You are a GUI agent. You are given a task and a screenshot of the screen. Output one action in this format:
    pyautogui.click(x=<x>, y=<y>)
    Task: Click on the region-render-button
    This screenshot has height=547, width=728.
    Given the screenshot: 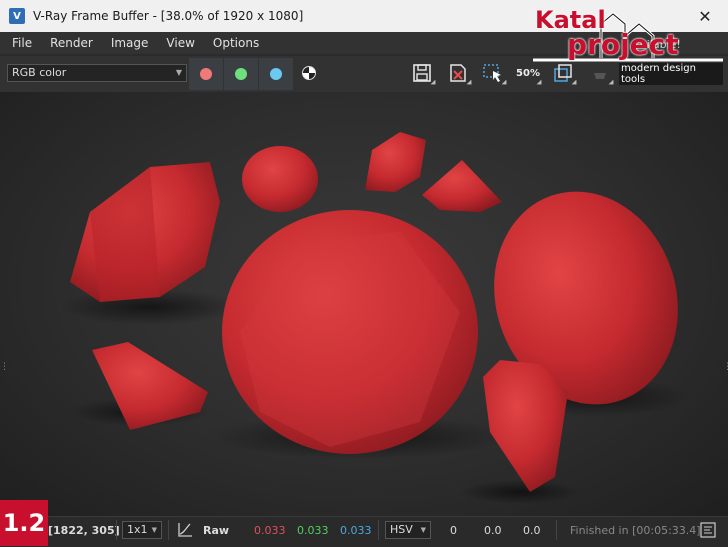 What is the action you would take?
    pyautogui.click(x=493, y=73)
    